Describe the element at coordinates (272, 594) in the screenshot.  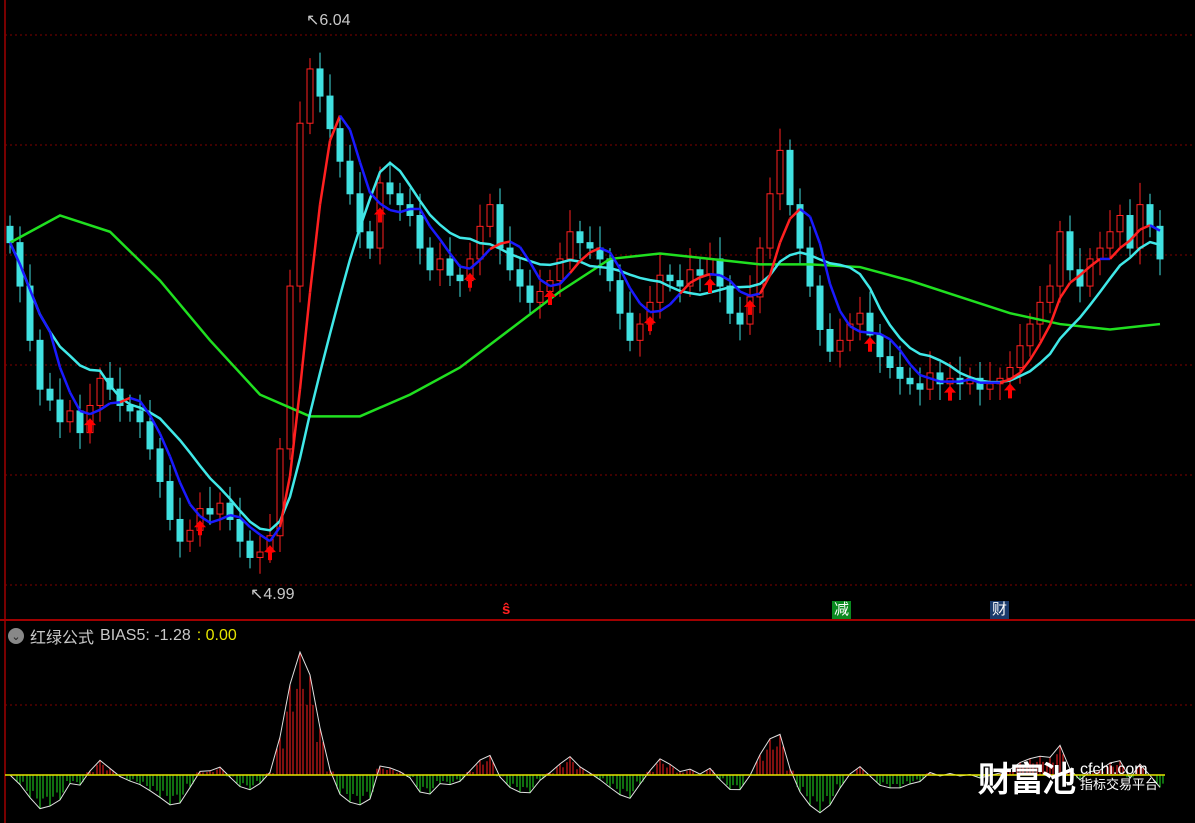
I see `low-price-label: ↖4.99` at that location.